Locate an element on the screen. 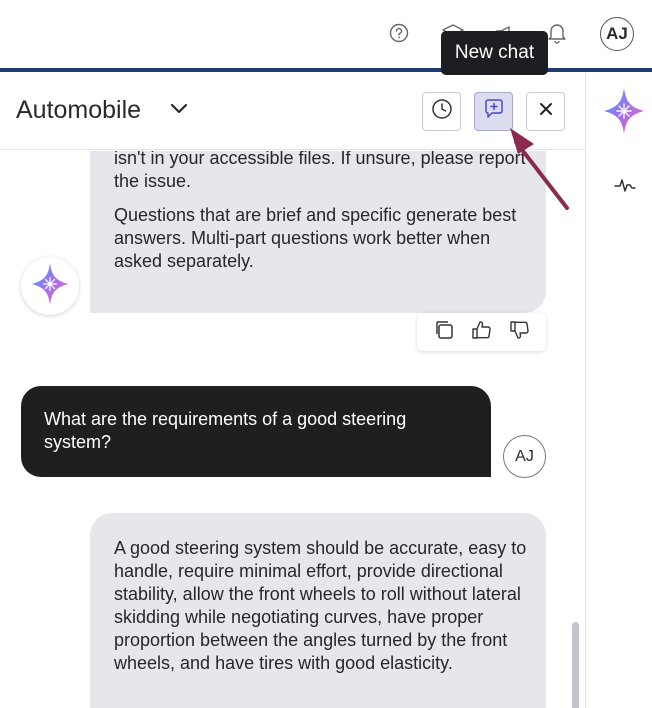  activity-pulse-icon is located at coordinates (625, 187).